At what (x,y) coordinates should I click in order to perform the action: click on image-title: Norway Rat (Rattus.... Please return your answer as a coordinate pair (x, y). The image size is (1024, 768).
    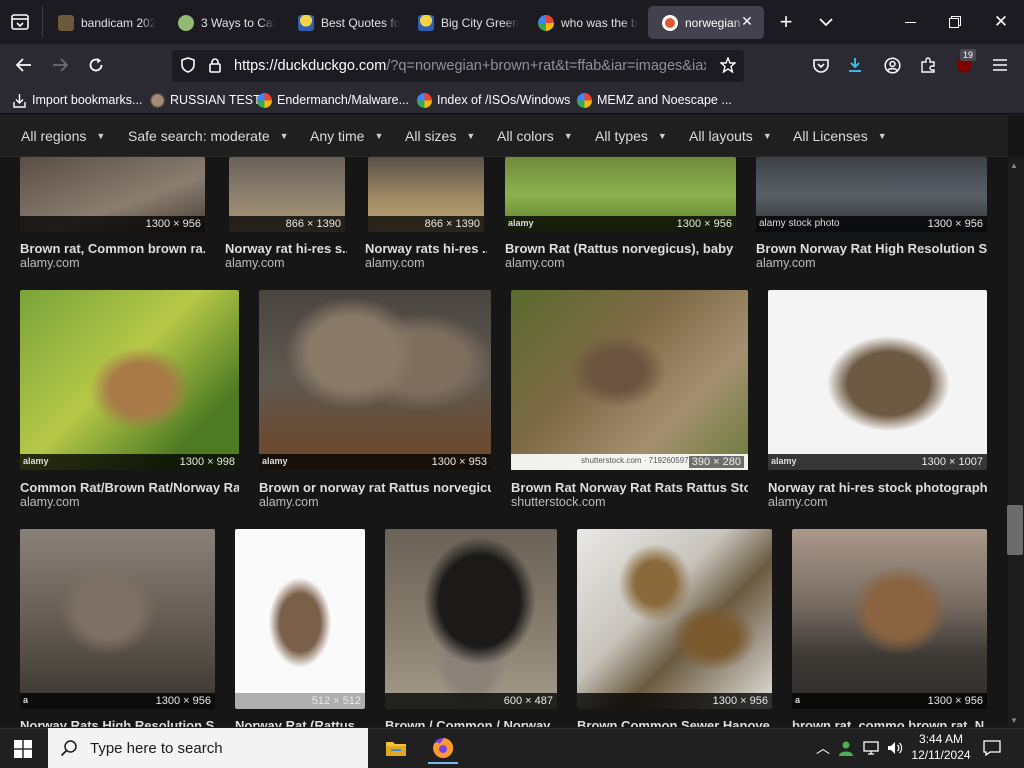
    Looking at the image, I should click on (300, 722).